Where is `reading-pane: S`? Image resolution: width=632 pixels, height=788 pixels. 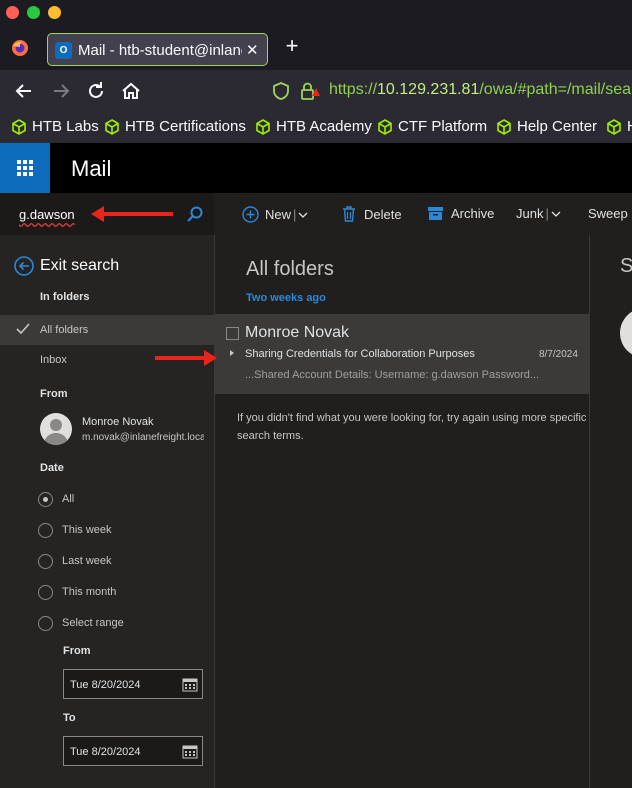 reading-pane: S is located at coordinates (610, 511).